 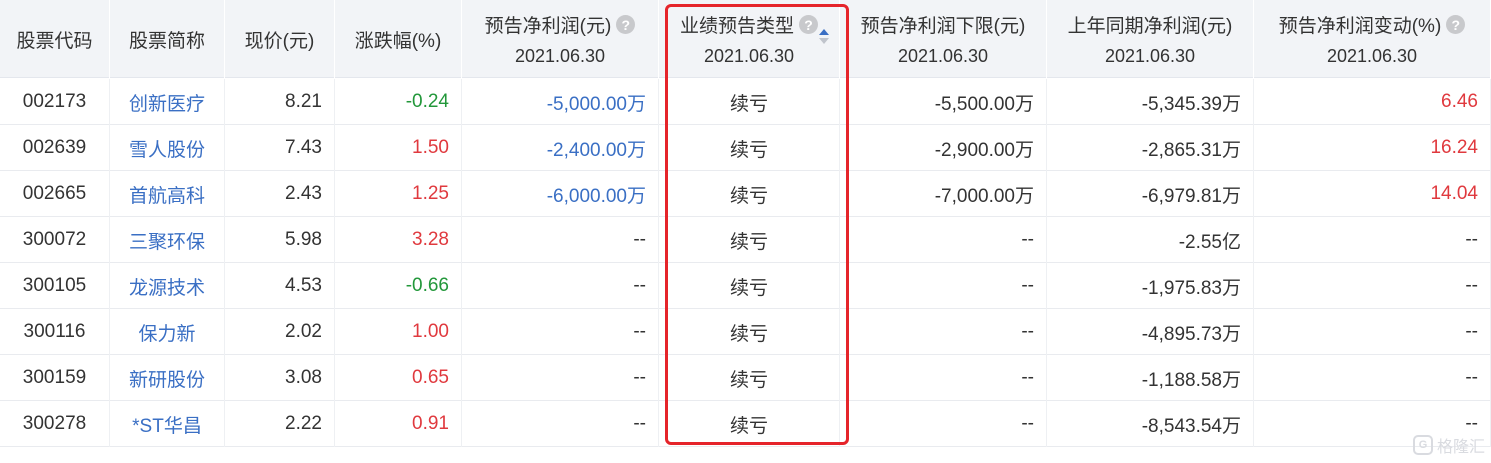 I want to click on table-row: 300278 *ST华昌 2.22 0.91 -- 续亏 -- -8,543.54万 --, so click(x=745, y=424).